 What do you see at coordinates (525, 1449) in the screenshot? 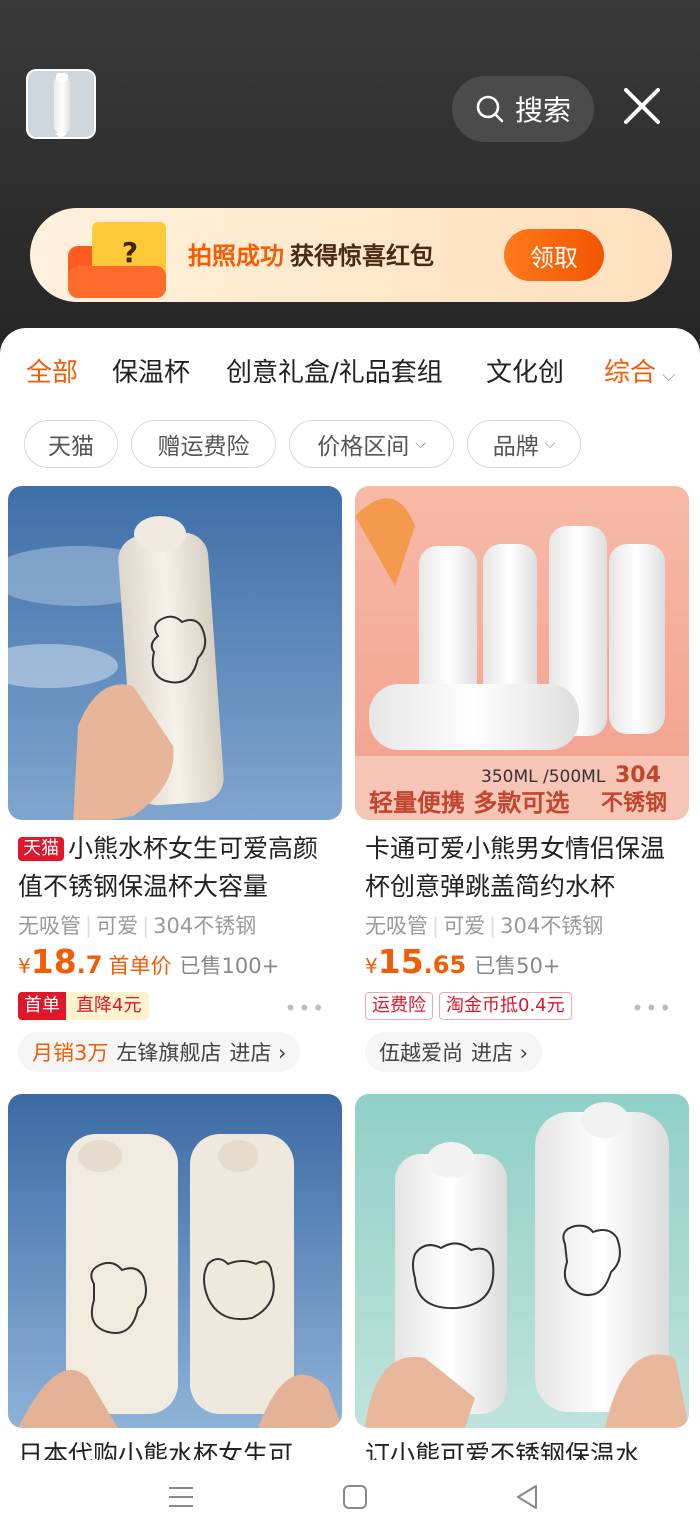
I see `product-title-cut: 订小熊可爱不锈钢保温水` at bounding box center [525, 1449].